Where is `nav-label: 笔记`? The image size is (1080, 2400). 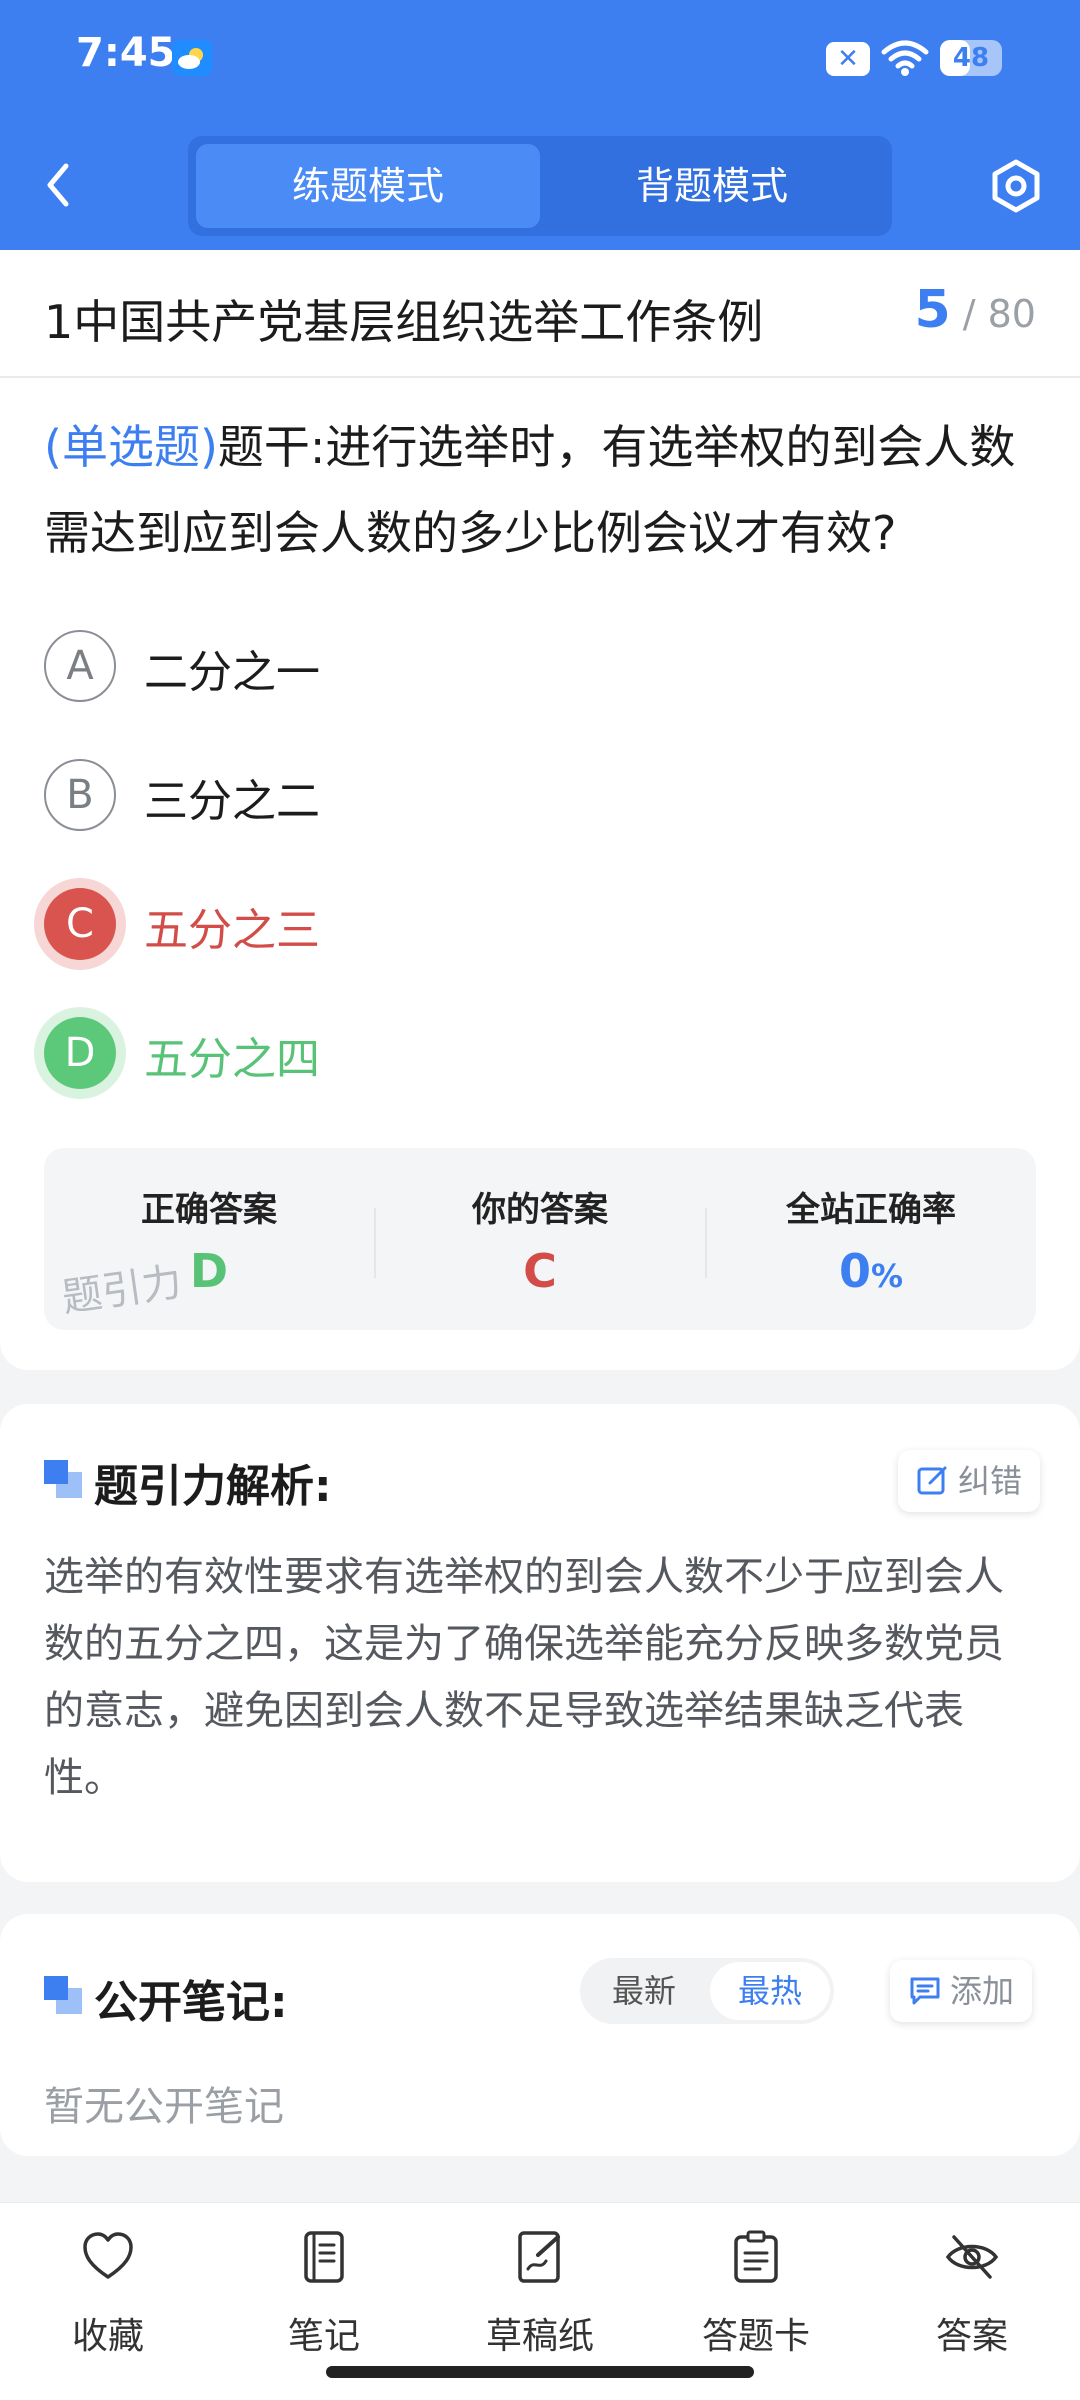 nav-label: 笔记 is located at coordinates (323, 2336).